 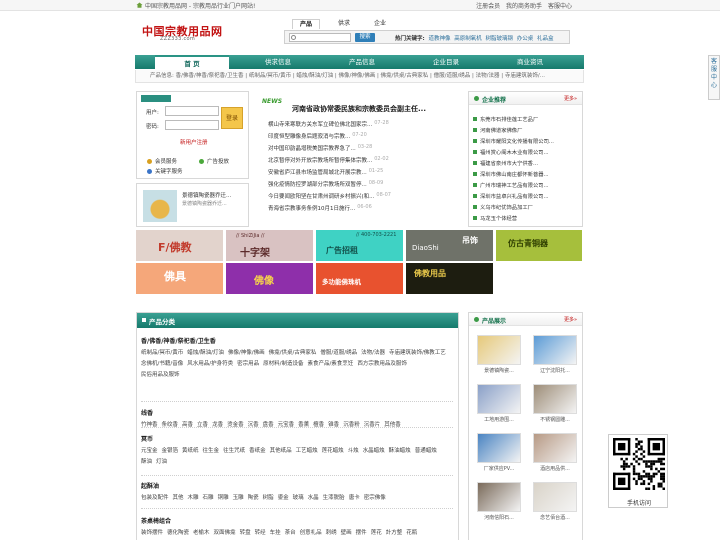 What do you see at coordinates (364, 160) in the screenshot?
I see `news-item: 北京暂停对外开放宗教场所暂停集体宗教... 02-02` at bounding box center [364, 160].